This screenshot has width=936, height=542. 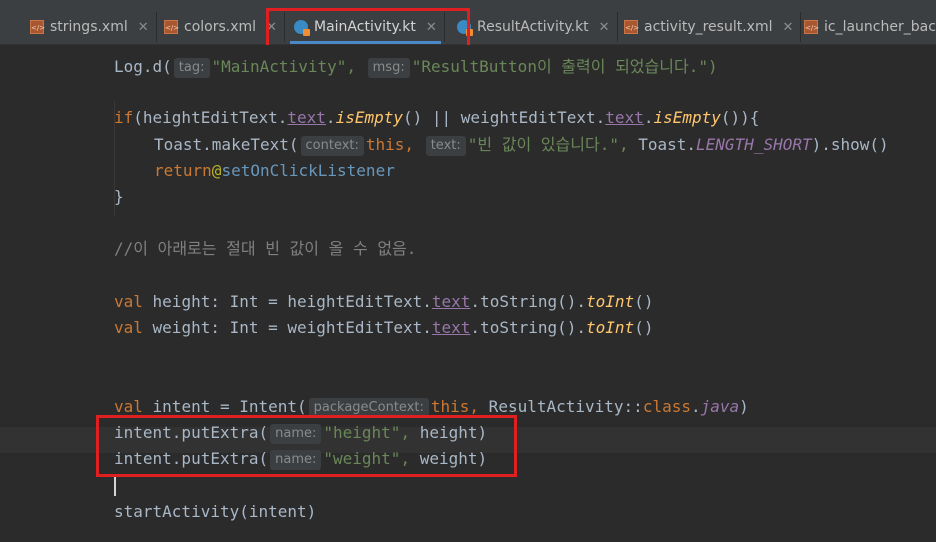 I want to click on code-comment: //이 아래로는 절대 빈 값이 올 수 없음., so click(x=265, y=249).